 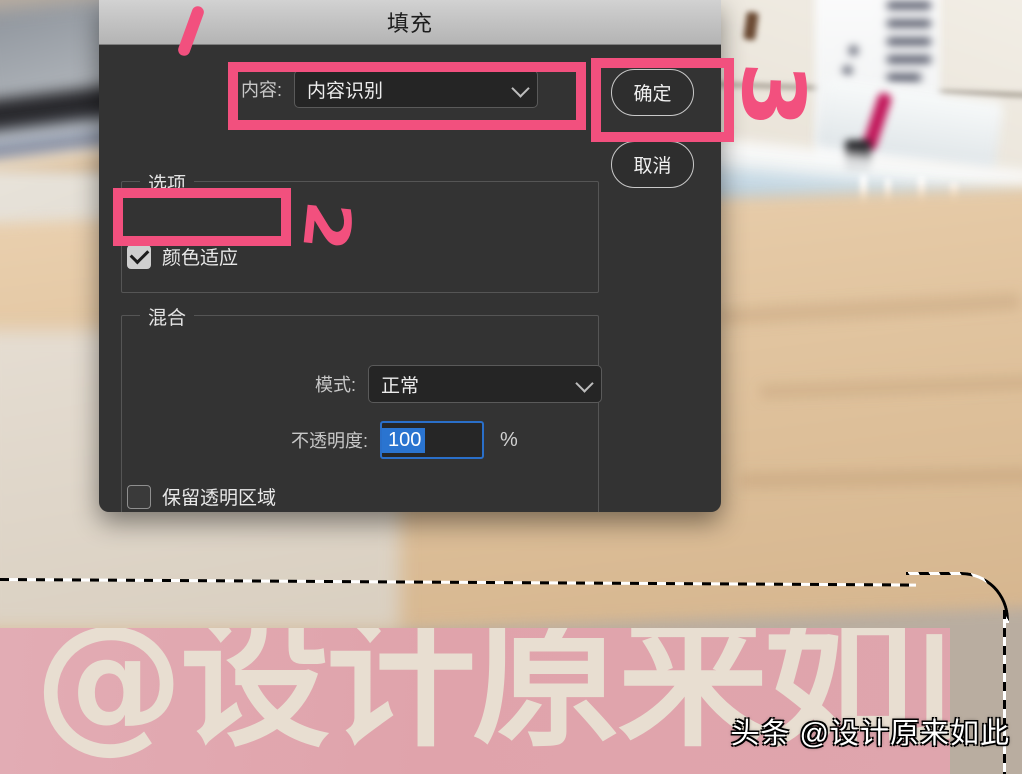 I want to click on opacity-input: 100, so click(x=432, y=440).